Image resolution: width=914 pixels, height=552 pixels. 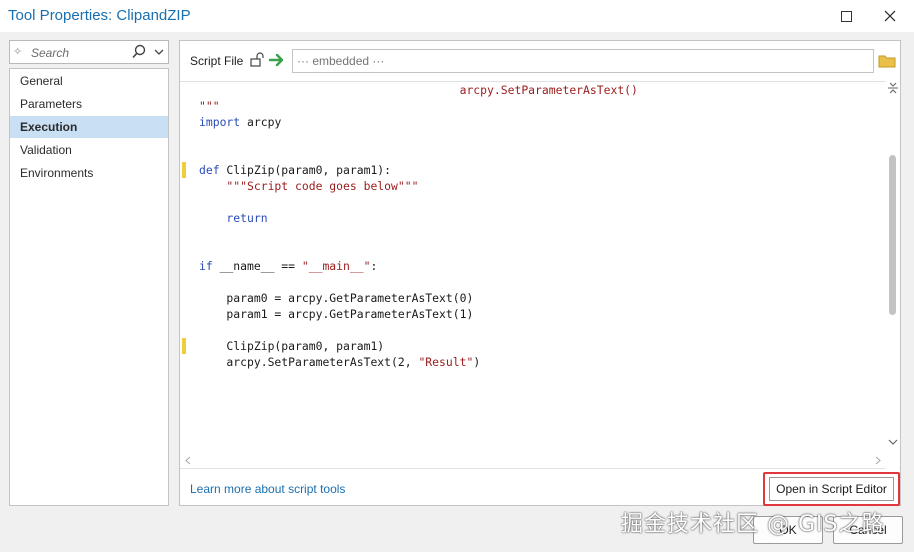 What do you see at coordinates (374, 266) in the screenshot?
I see `code-token: :` at bounding box center [374, 266].